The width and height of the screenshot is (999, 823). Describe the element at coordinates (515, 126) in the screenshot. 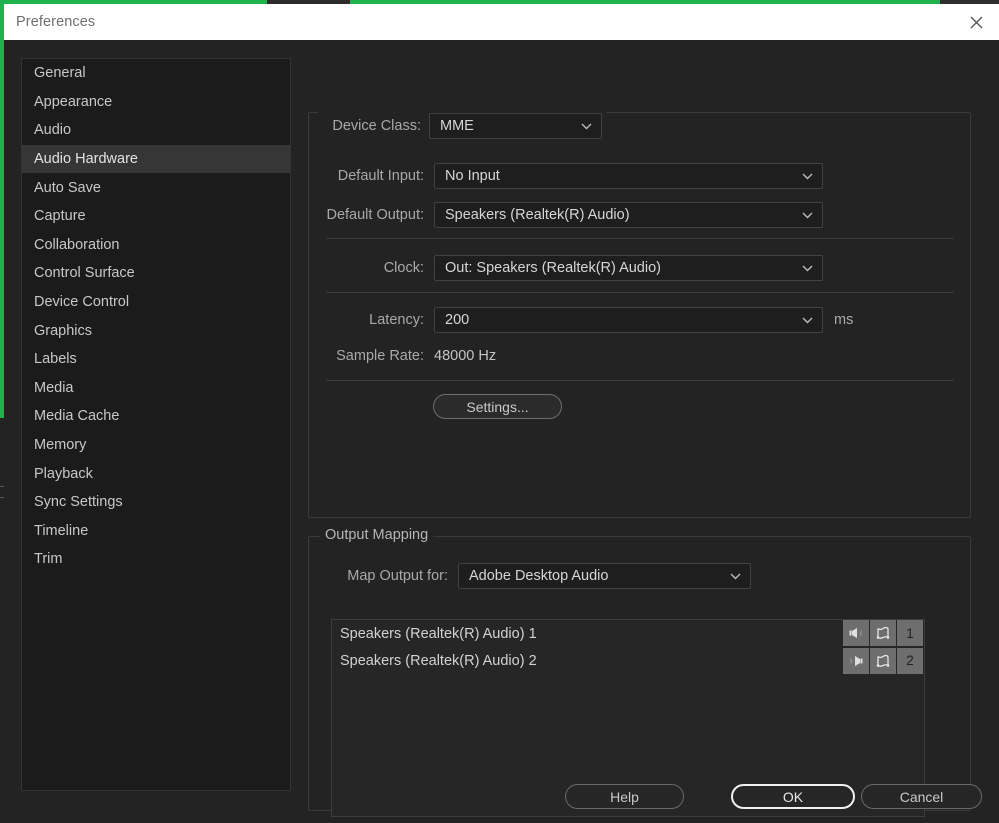

I see `device-class-select: MME` at that location.